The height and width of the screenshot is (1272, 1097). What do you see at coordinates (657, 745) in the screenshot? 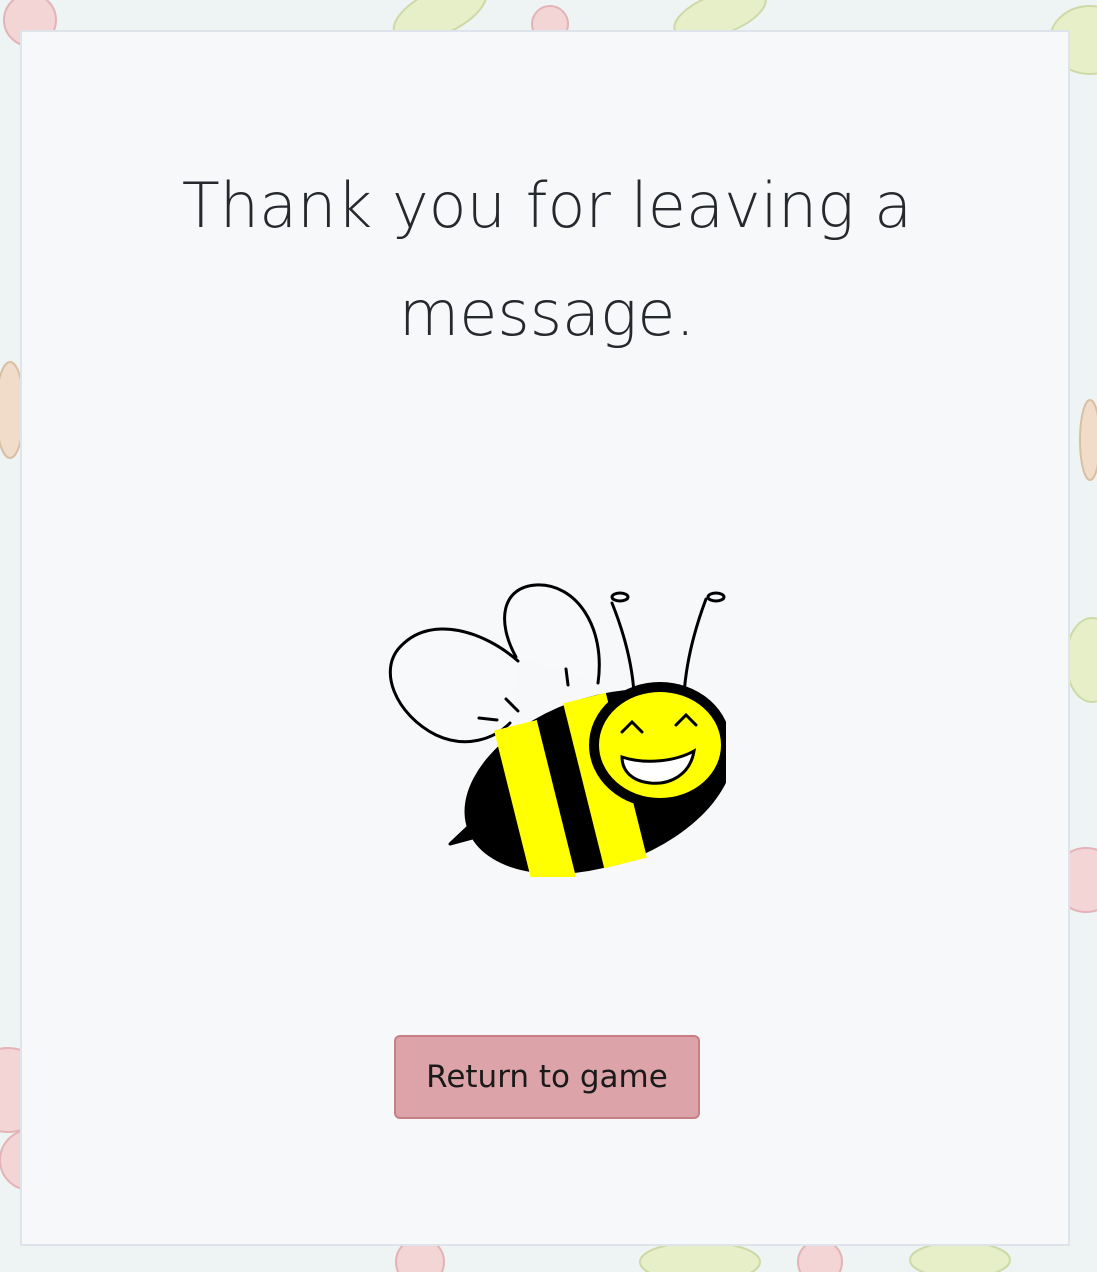
I see `bee-face` at bounding box center [657, 745].